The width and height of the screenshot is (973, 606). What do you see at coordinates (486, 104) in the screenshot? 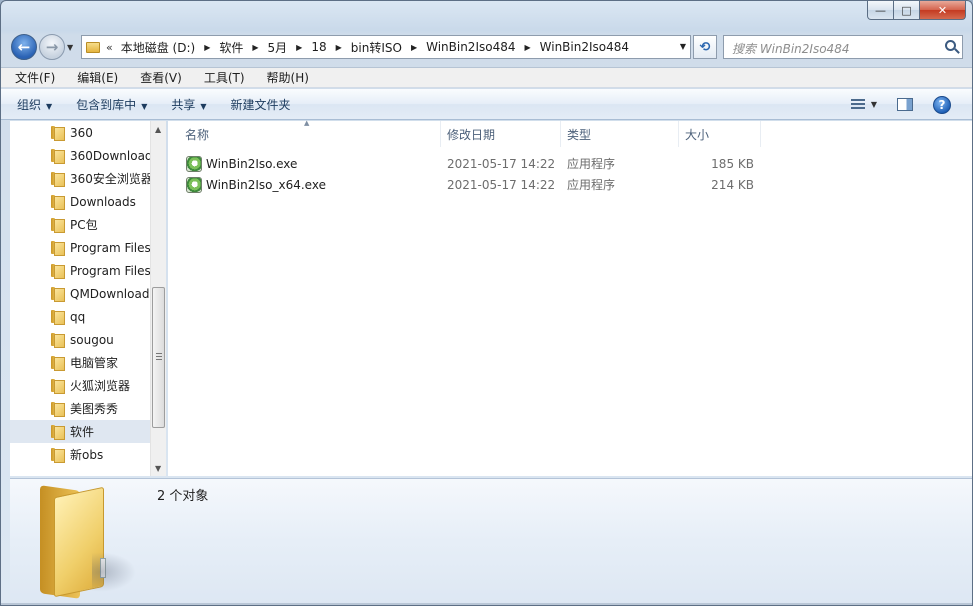
I see `command-bar: 组织 ▼ 包含到库中 ▼ 共享 ▼ 新建文件夹 ▼ ?` at bounding box center [486, 104].